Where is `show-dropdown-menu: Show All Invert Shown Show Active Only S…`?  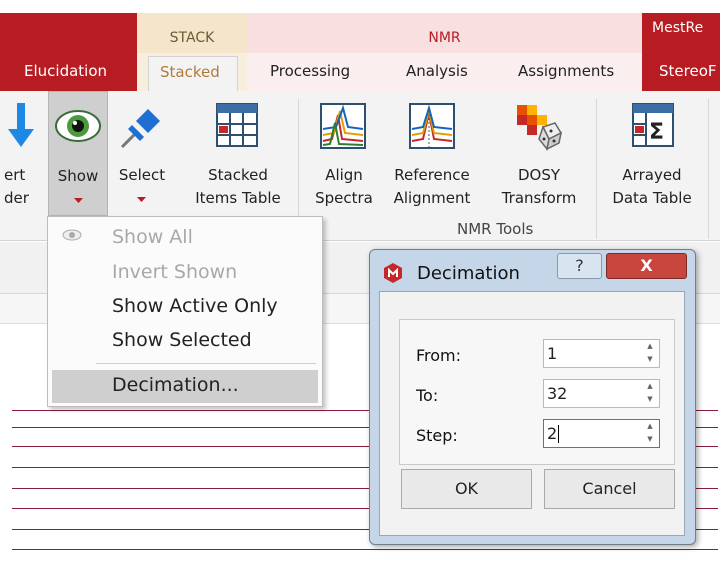 show-dropdown-menu: Show All Invert Shown Show Active Only S… is located at coordinates (185, 311).